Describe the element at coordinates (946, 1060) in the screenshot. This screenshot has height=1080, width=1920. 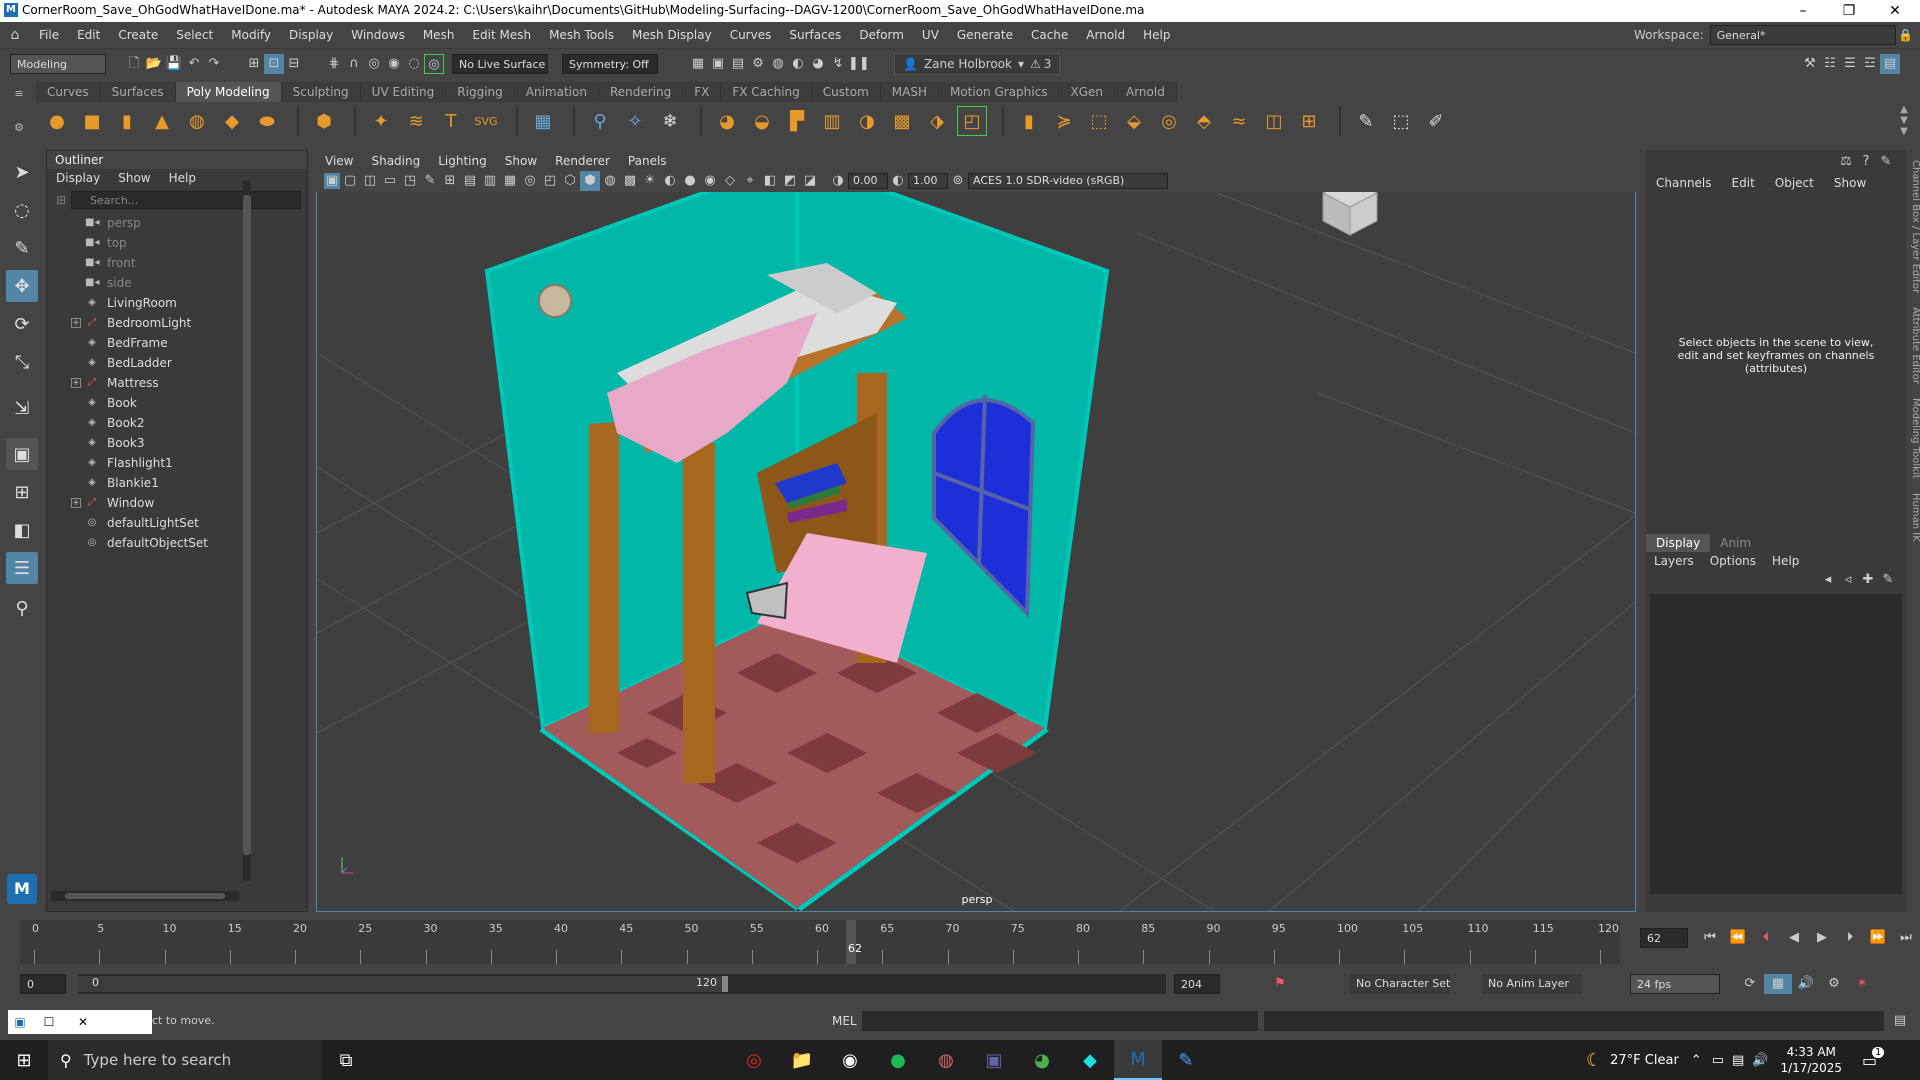
I see `discord-icon: ◍` at that location.